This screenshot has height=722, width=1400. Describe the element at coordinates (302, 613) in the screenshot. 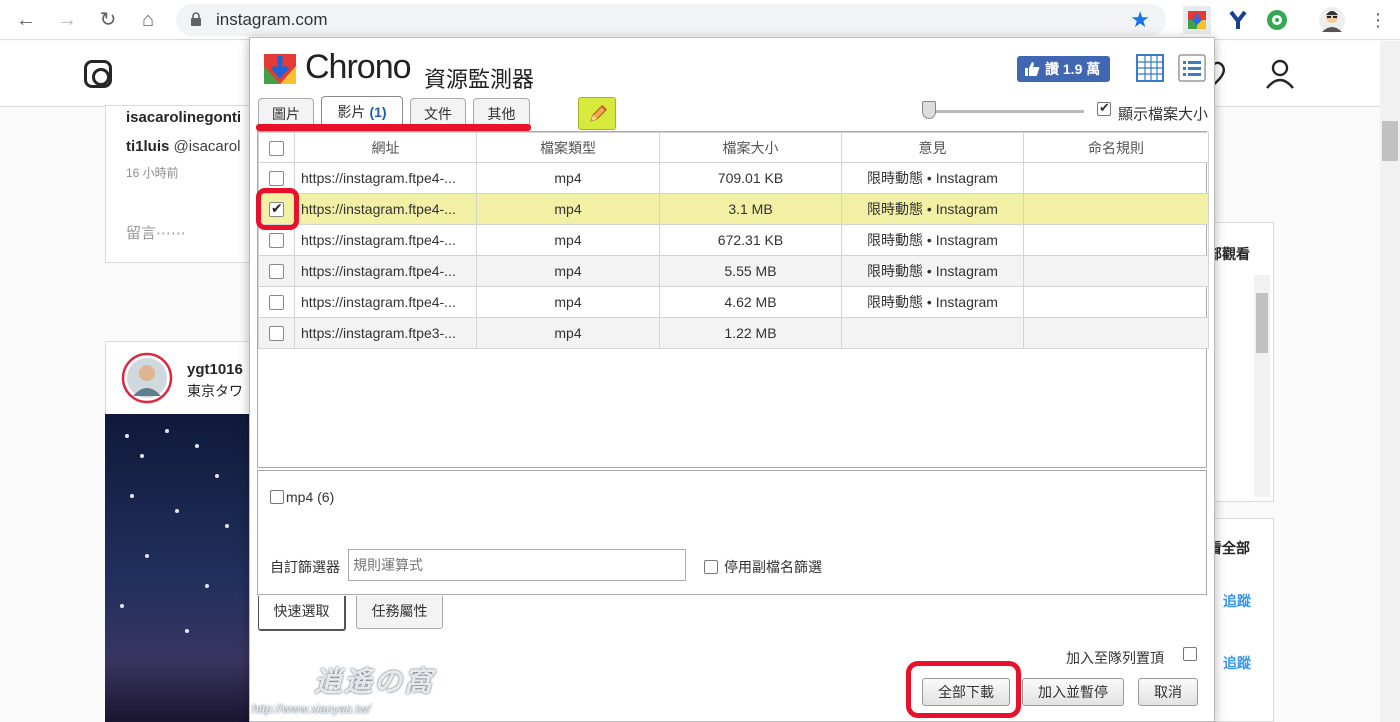

I see `tab-quick-select: 快速選取` at that location.